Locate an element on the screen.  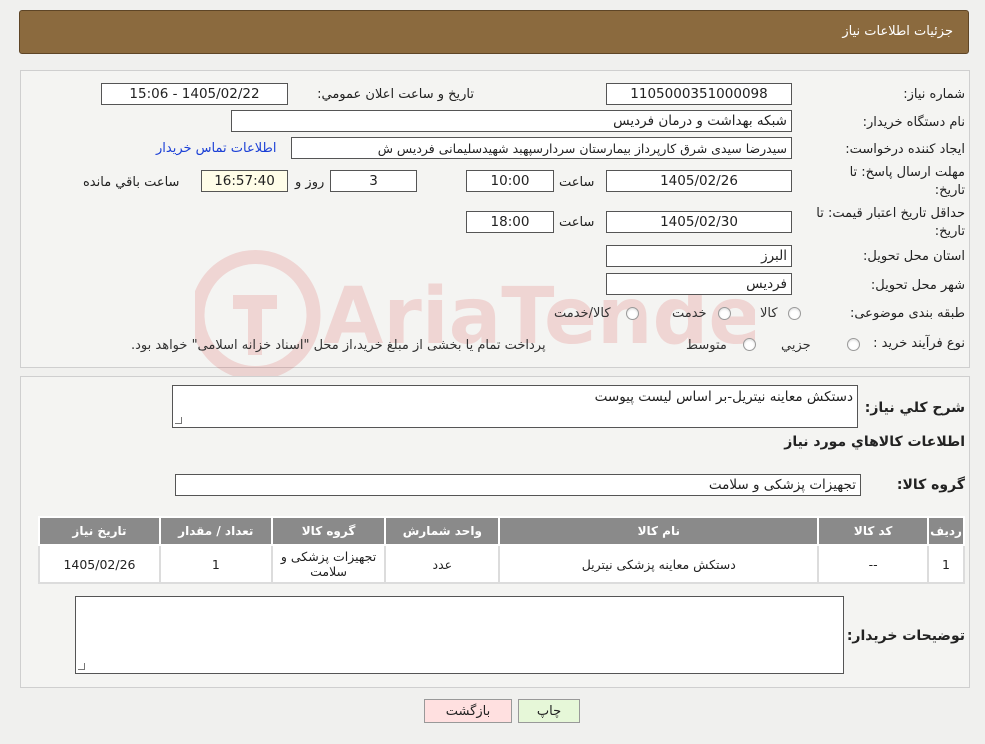
cell-row-number: 1 is located at coordinates (946, 564).